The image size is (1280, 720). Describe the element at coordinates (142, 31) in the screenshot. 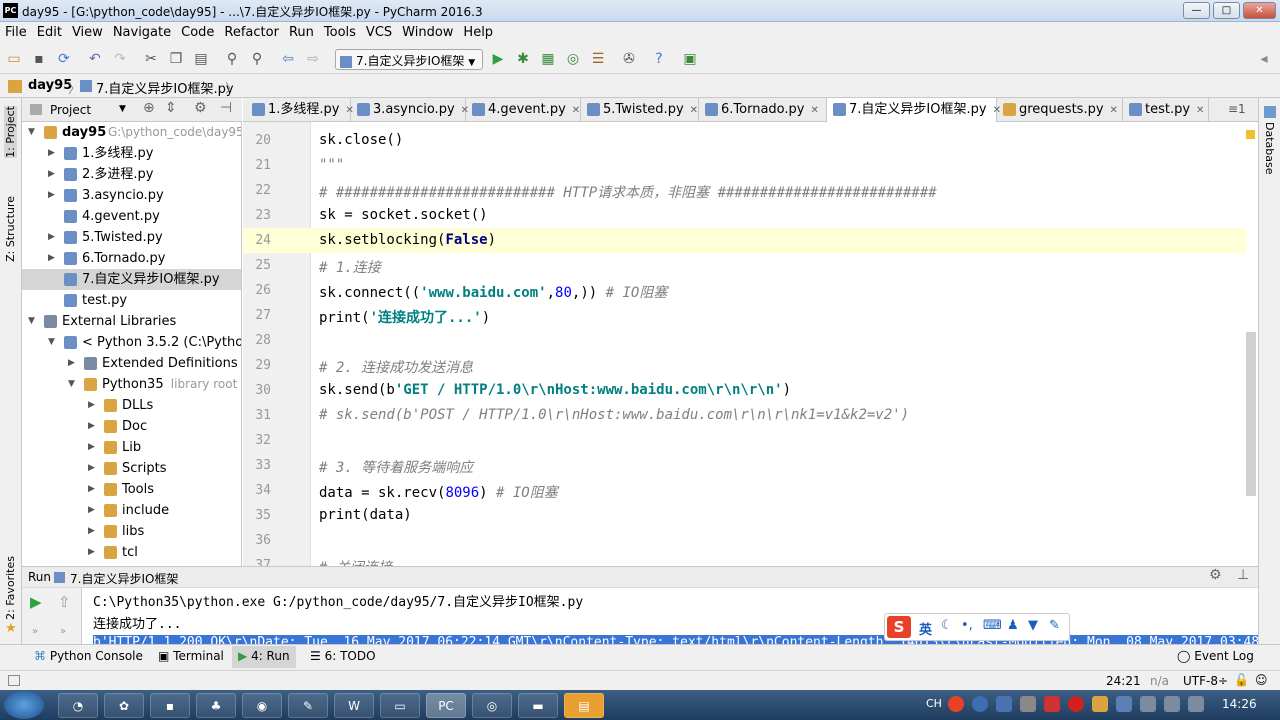

I see `menu-navigate: Navigate` at that location.